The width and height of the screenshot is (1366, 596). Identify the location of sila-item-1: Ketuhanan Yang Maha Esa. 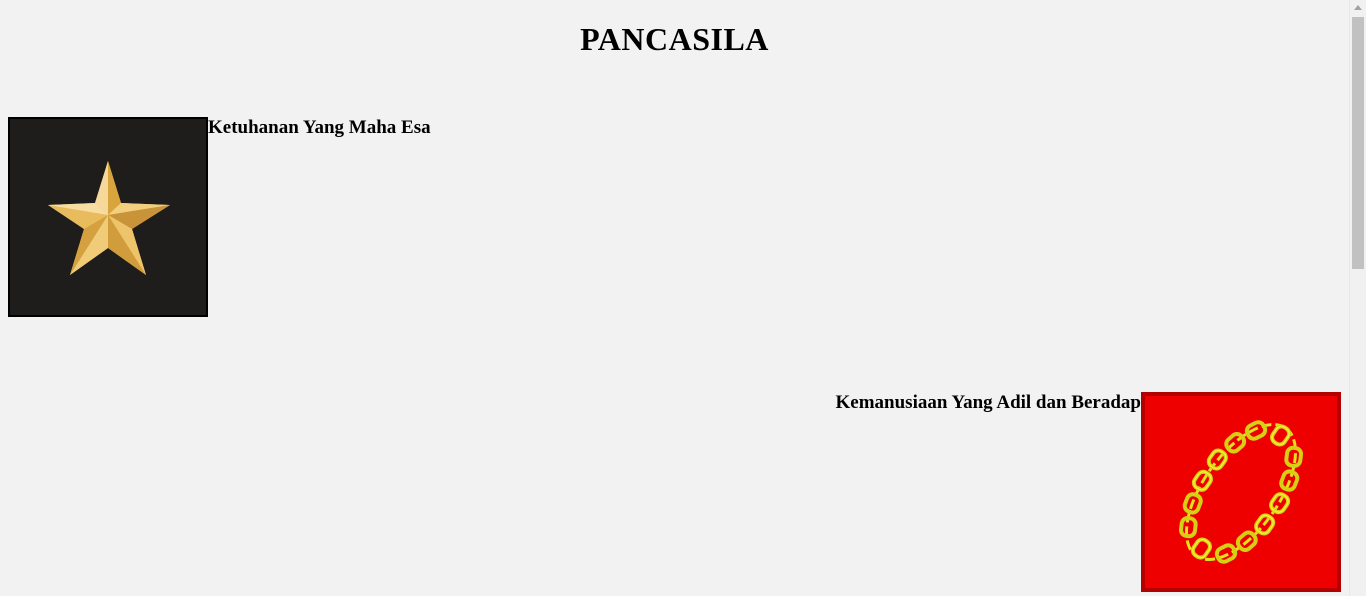
(219, 217).